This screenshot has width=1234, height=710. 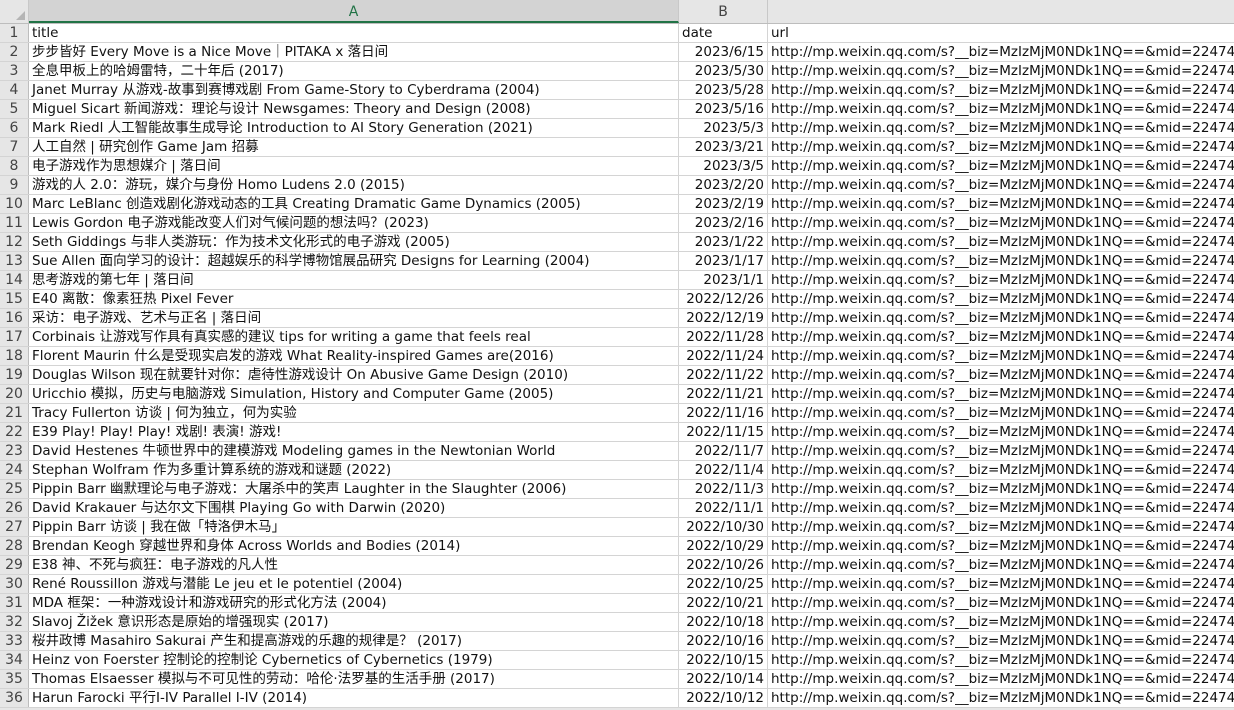 What do you see at coordinates (723, 128) in the screenshot?
I see `cell-date: 2023/5/3` at bounding box center [723, 128].